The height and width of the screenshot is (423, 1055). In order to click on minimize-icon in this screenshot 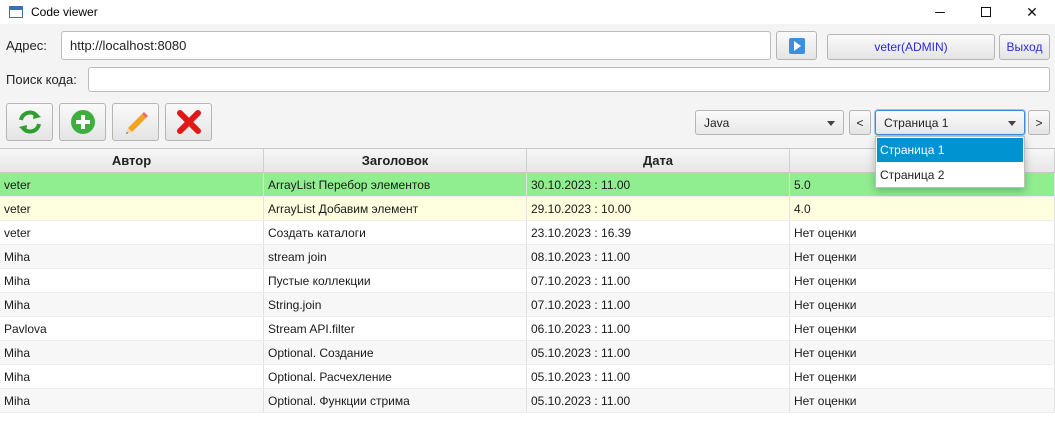, I will do `click(940, 12)`.